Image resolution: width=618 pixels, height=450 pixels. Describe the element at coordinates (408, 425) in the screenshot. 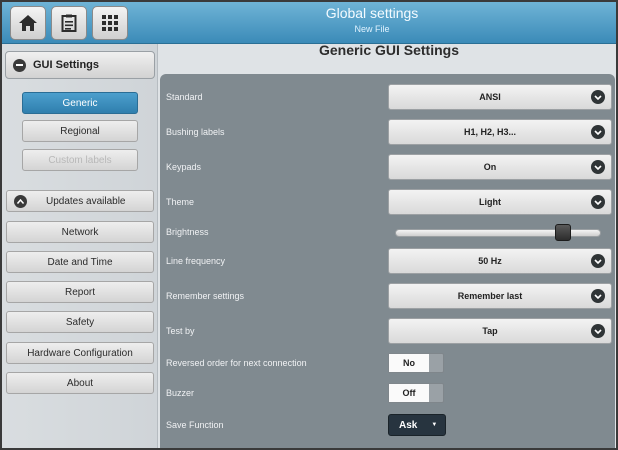

I see `save-function-value: Ask` at that location.